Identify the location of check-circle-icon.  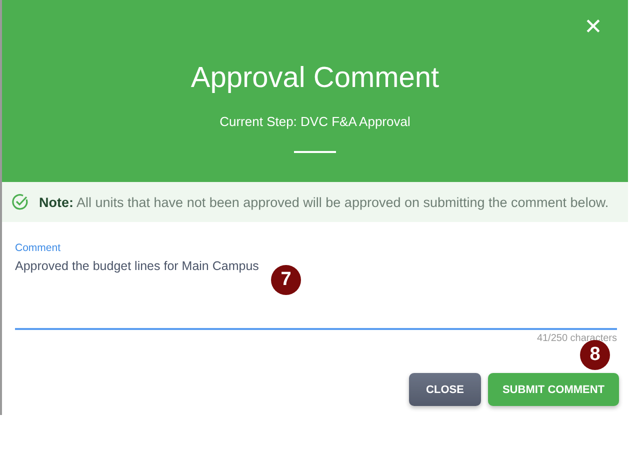
(20, 202).